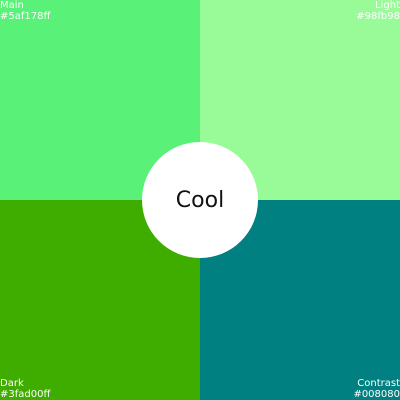 The height and width of the screenshot is (400, 400). I want to click on swatch-dark-hex: #3fad00ff, so click(25, 394).